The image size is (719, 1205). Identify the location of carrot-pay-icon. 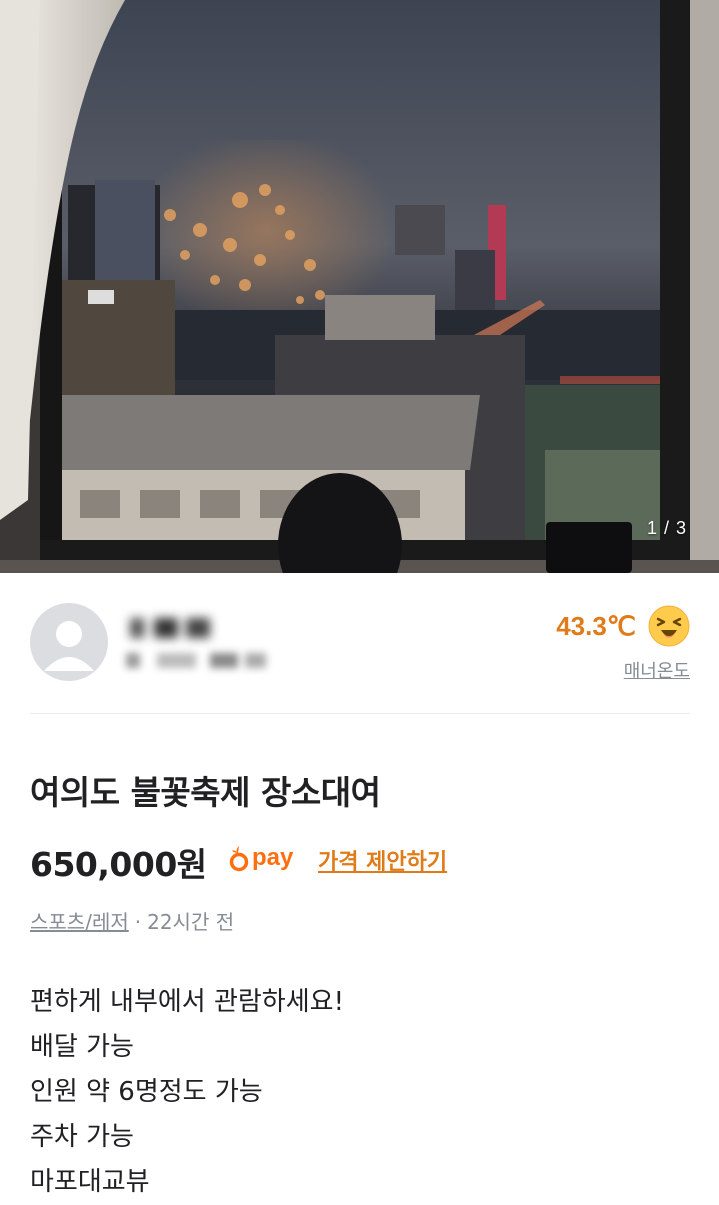
(239, 859).